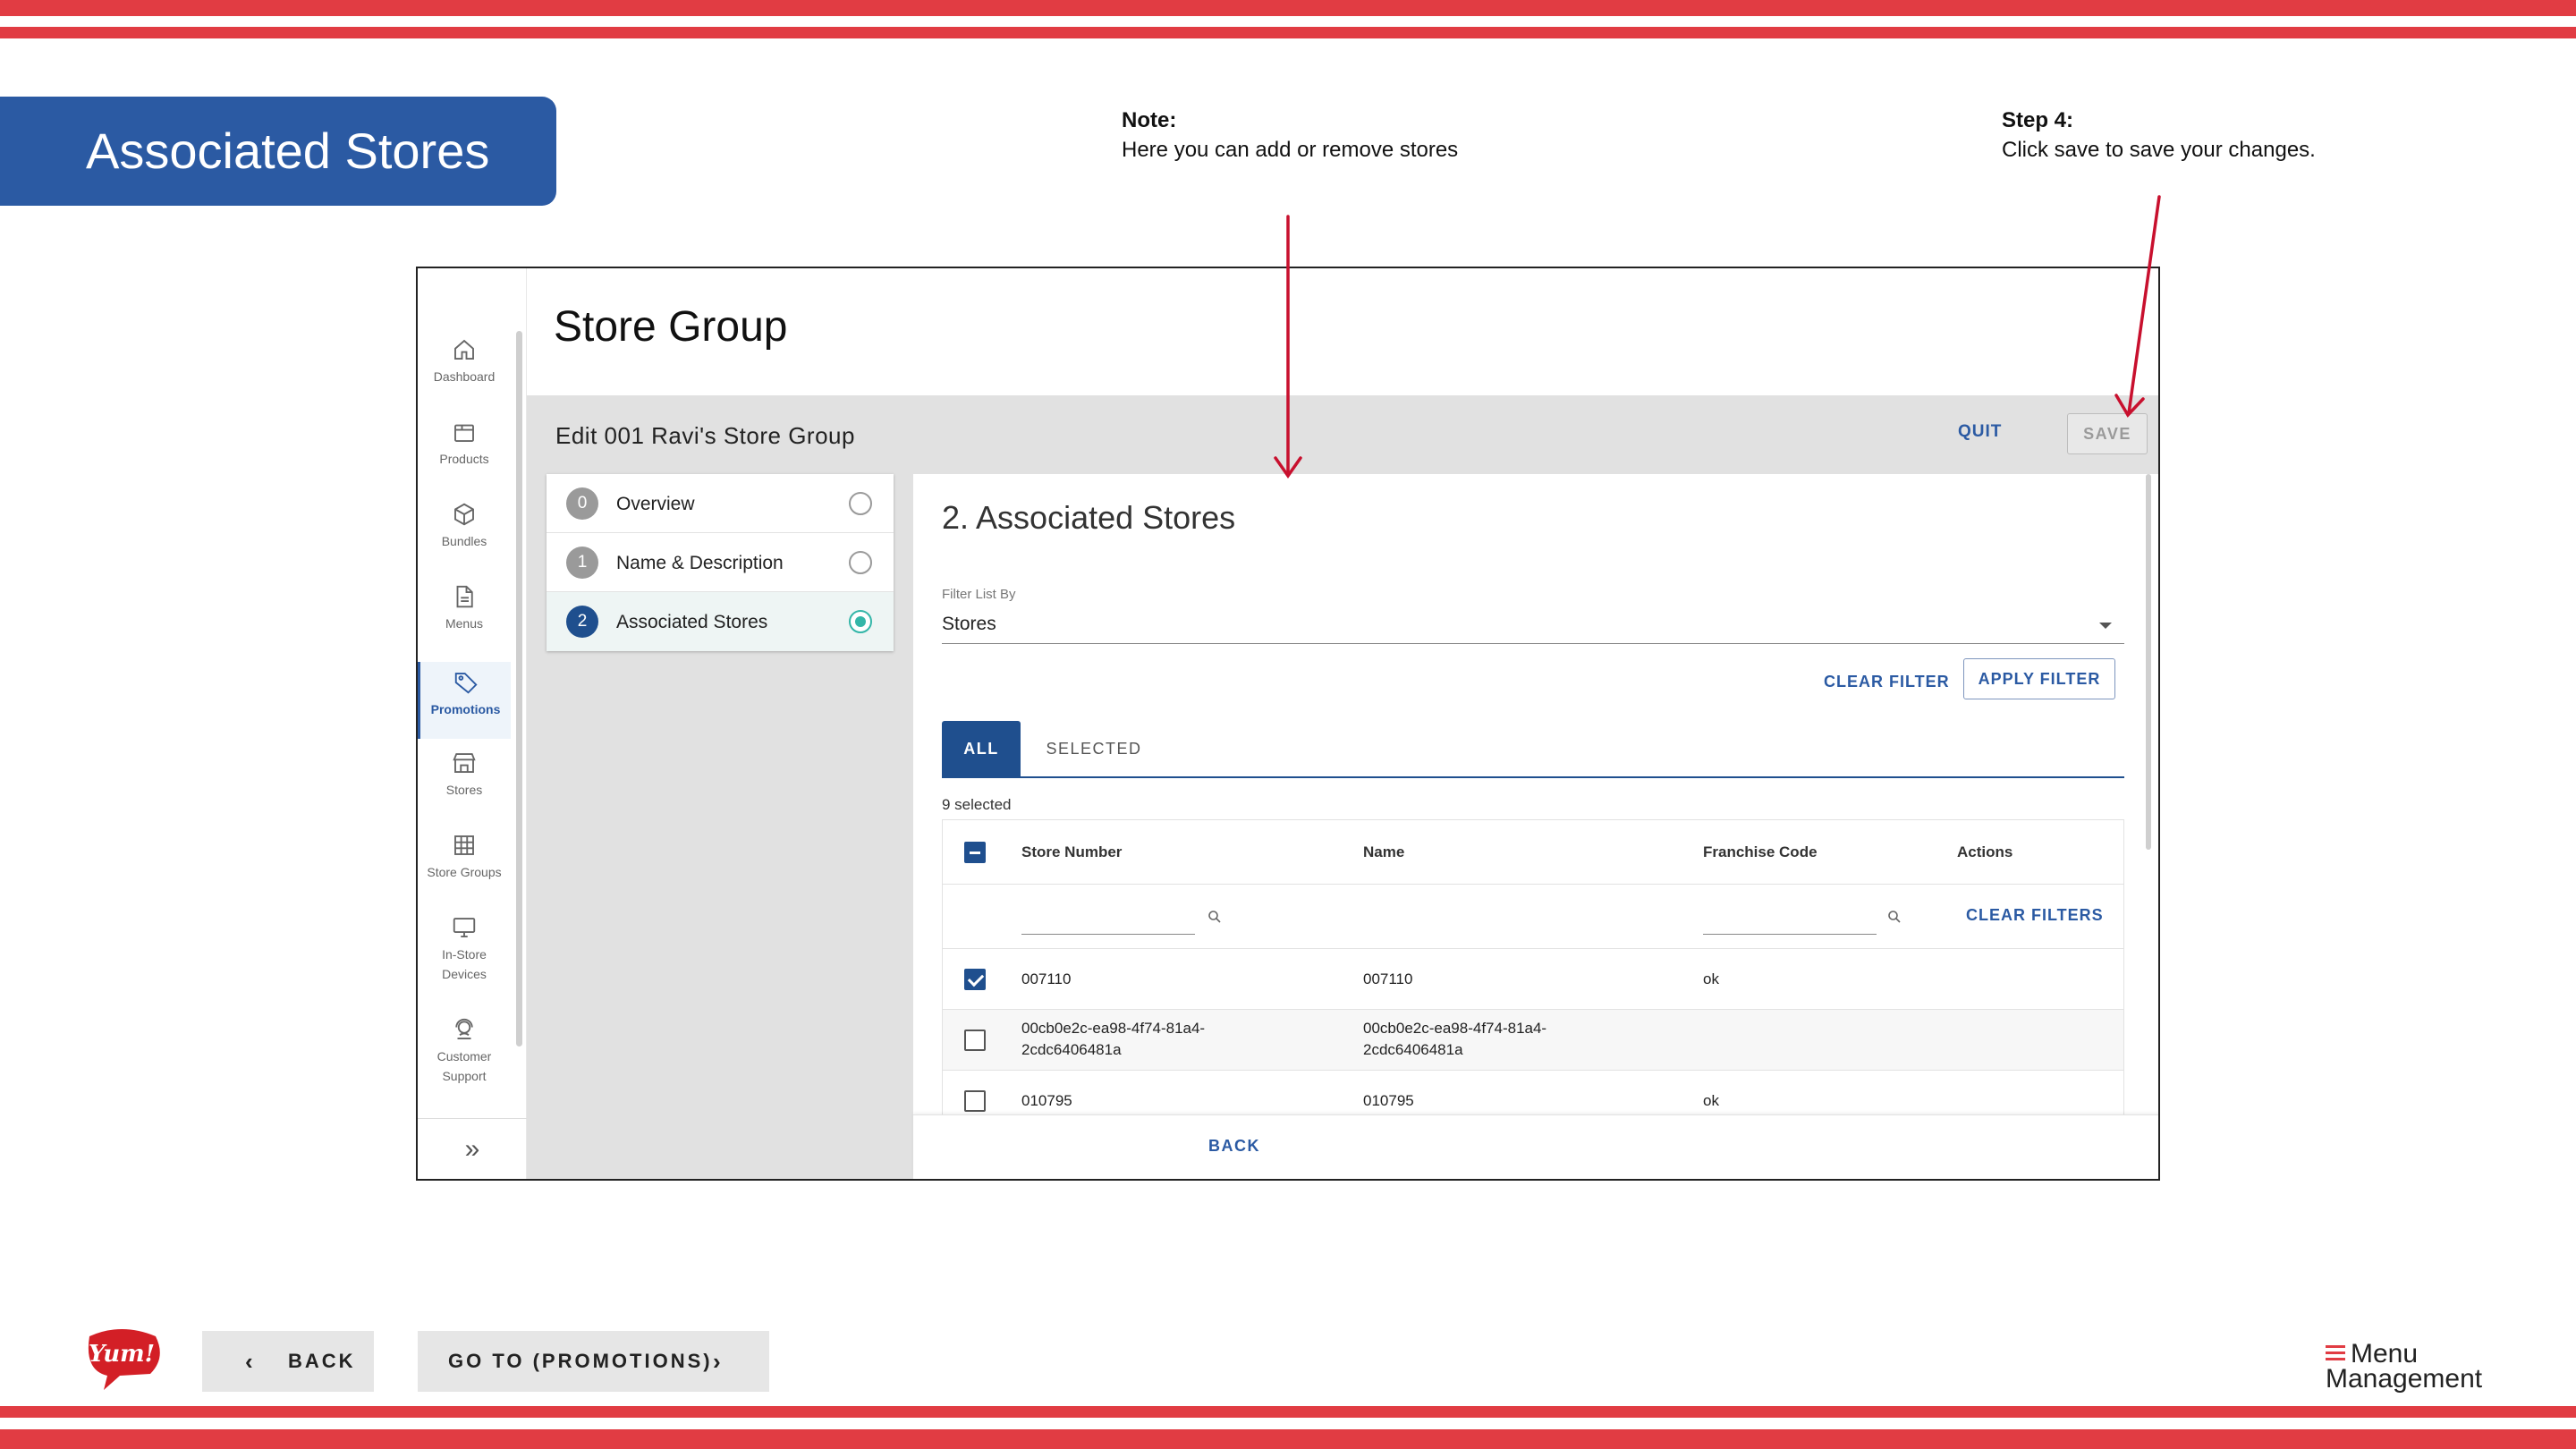  I want to click on sidebar-item-label: Customer, so click(464, 1056).